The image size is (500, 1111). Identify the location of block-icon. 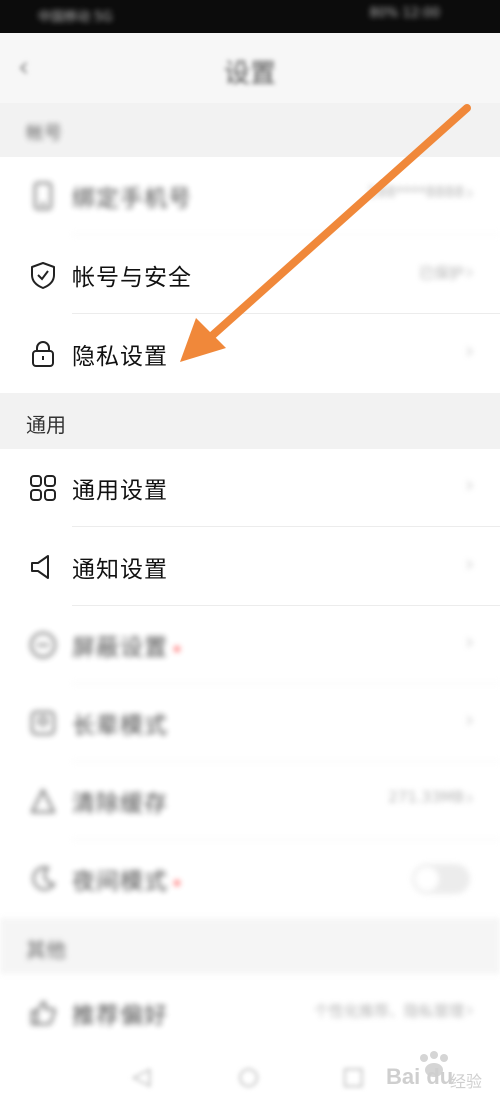
(43, 645).